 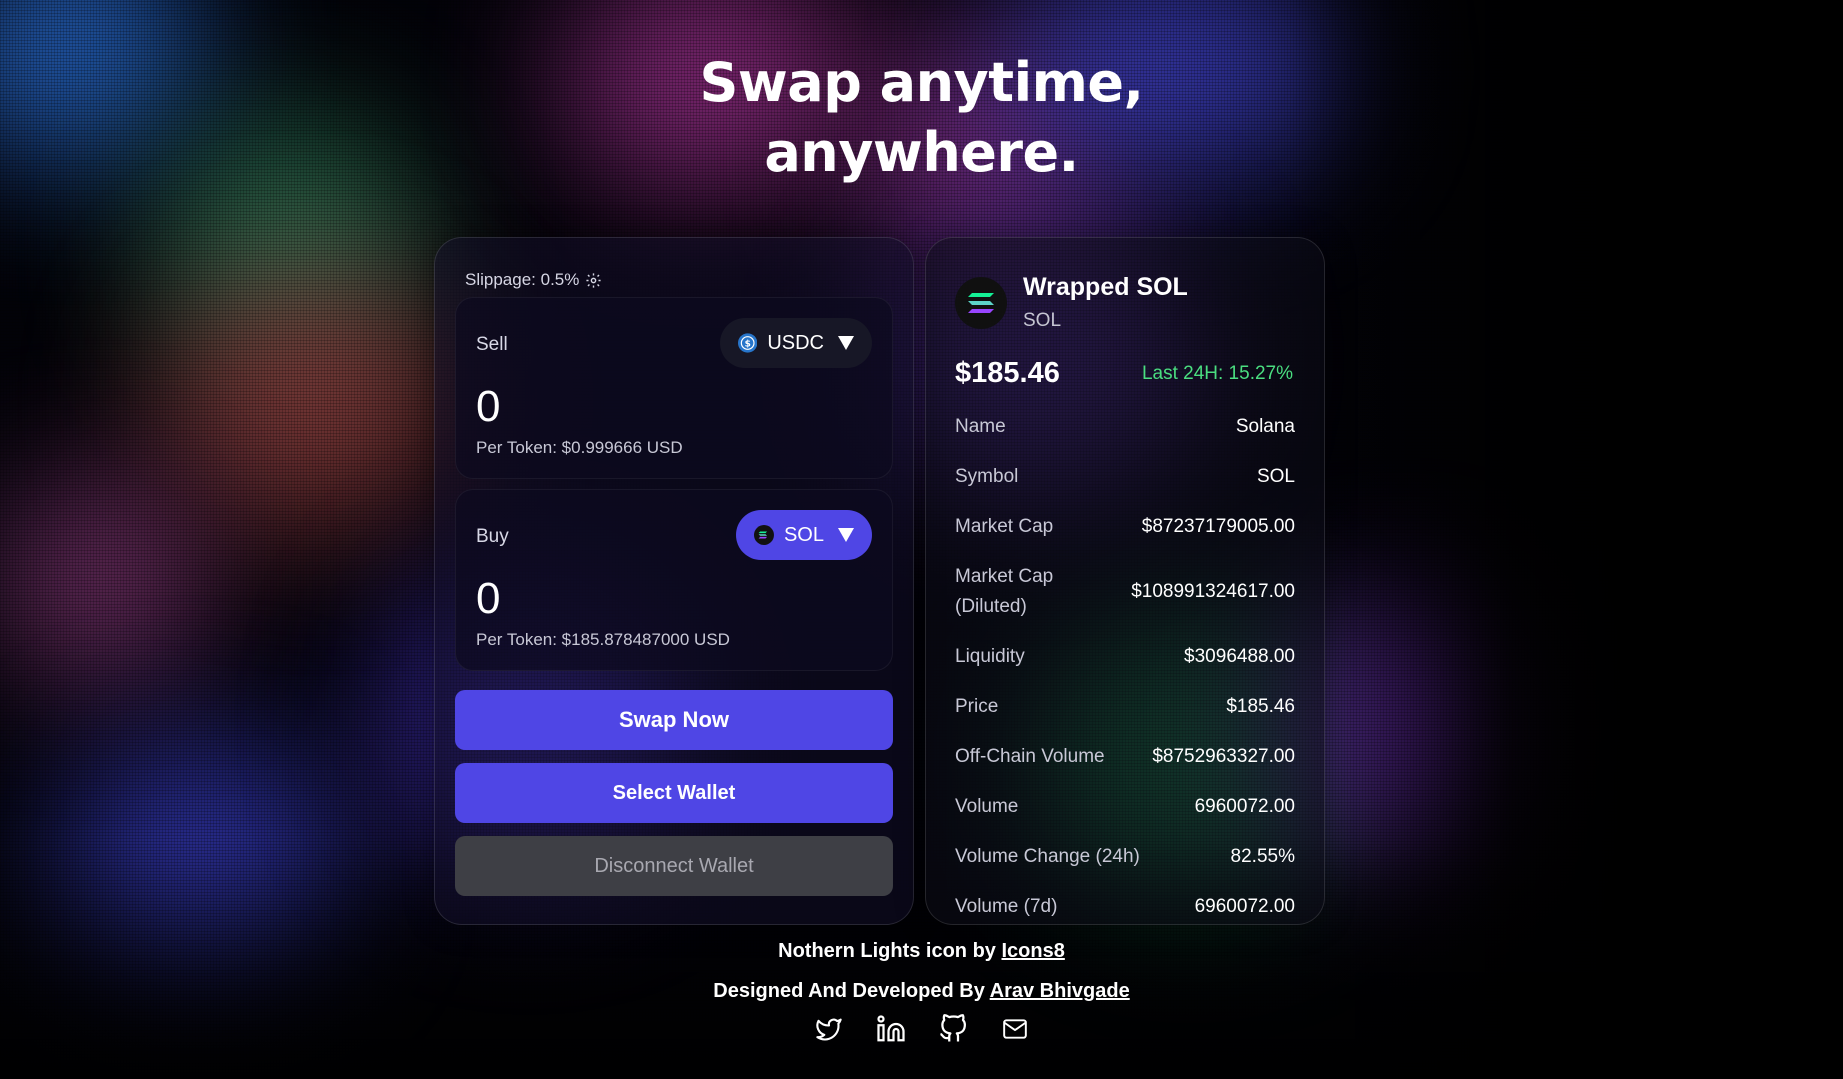 I want to click on sell-box: Sell $ USDC 0 Per Token: $0.999666 USD, so click(x=674, y=388).